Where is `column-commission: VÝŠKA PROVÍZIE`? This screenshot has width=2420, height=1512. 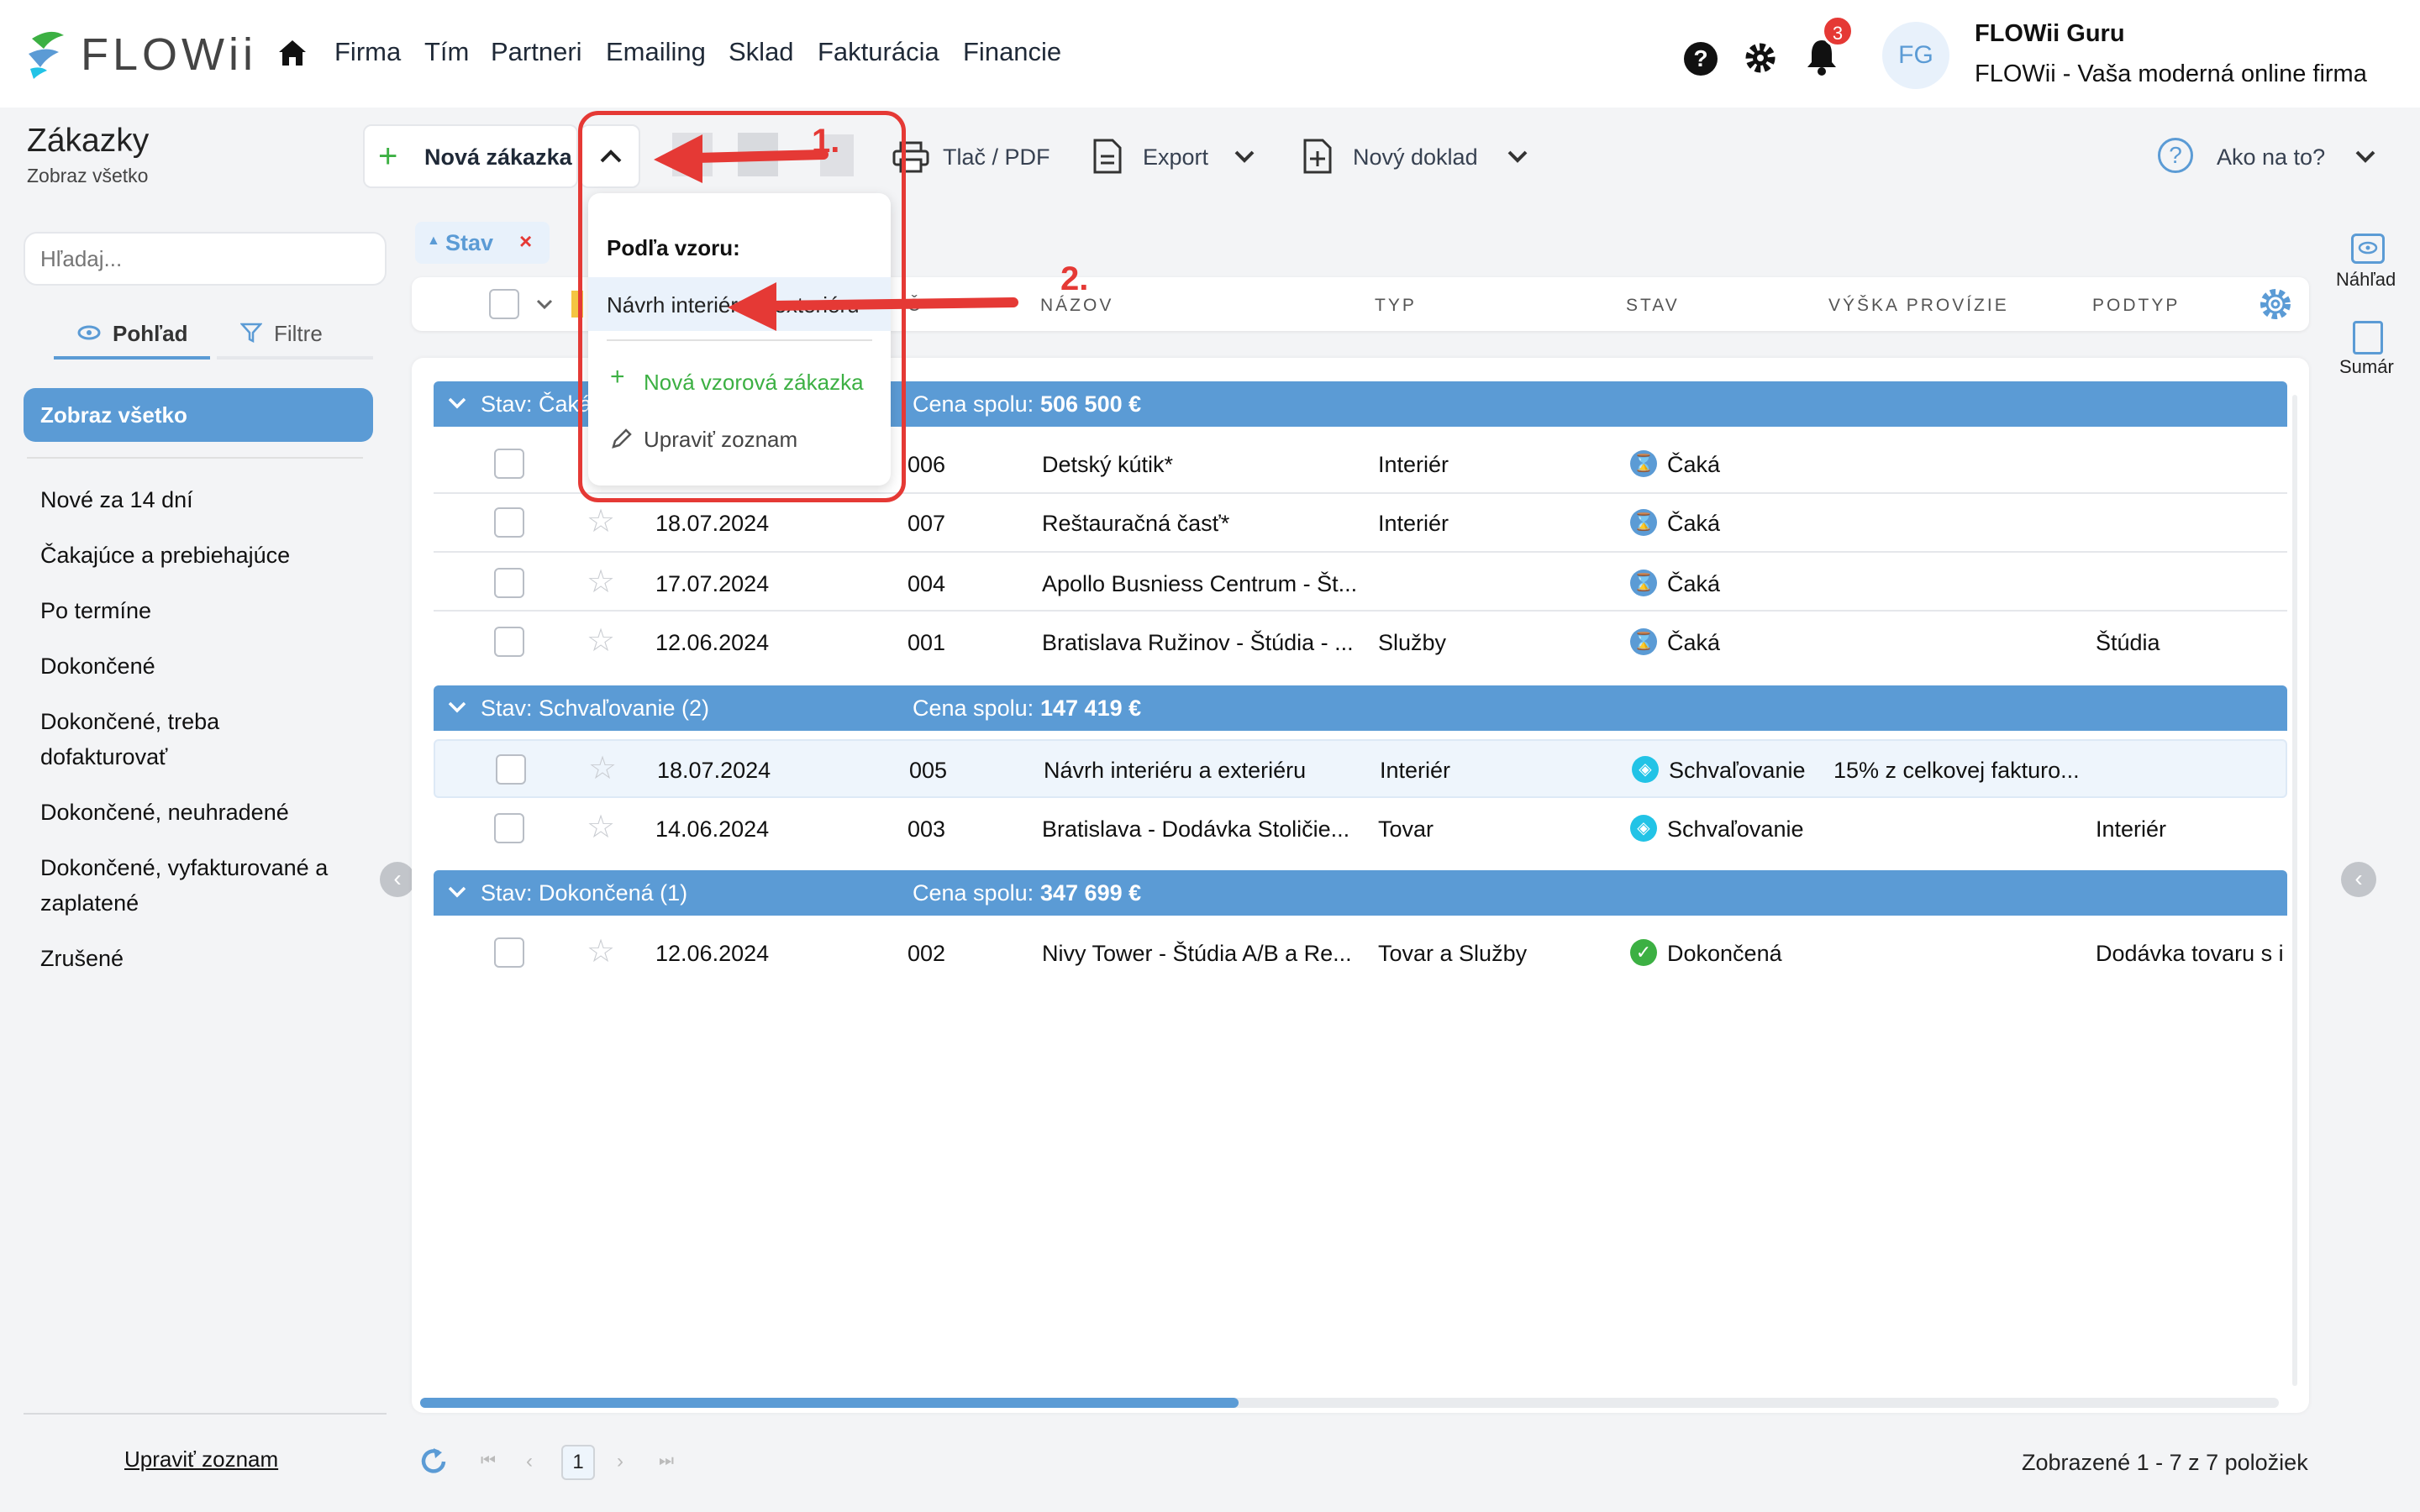 column-commission: VÝŠKA PROVÍZIE is located at coordinates (1919, 306).